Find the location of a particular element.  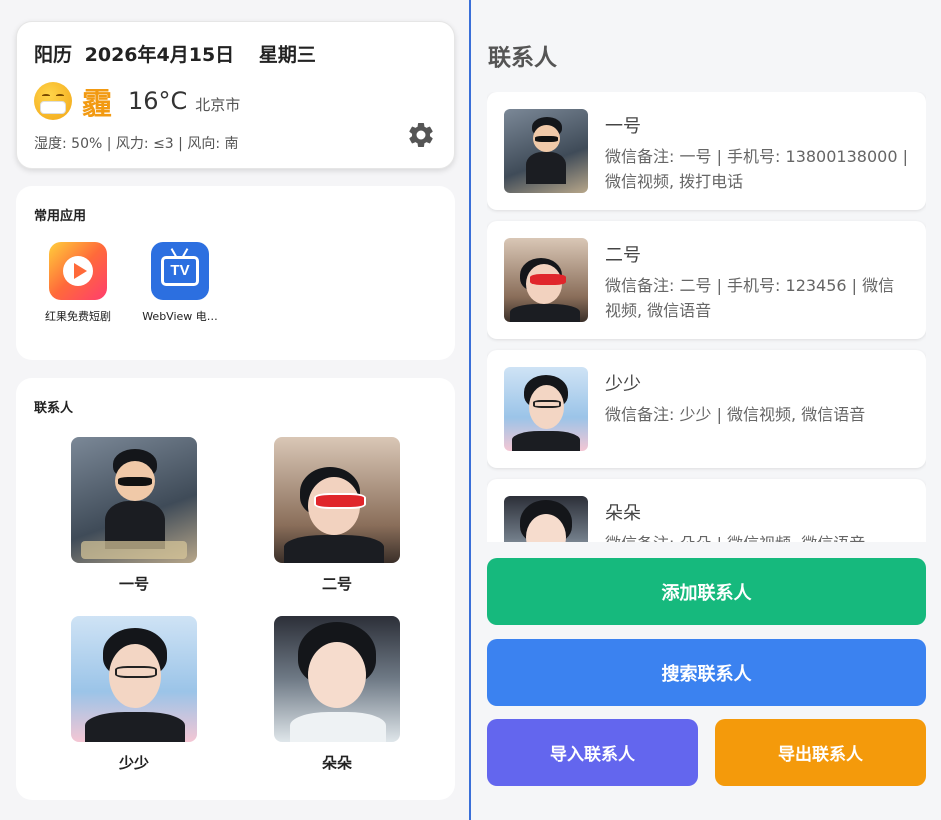

list-item: 朵朵 微信备注: 朵朵 | 微信视频, 微信语音 is located at coordinates (706, 510).